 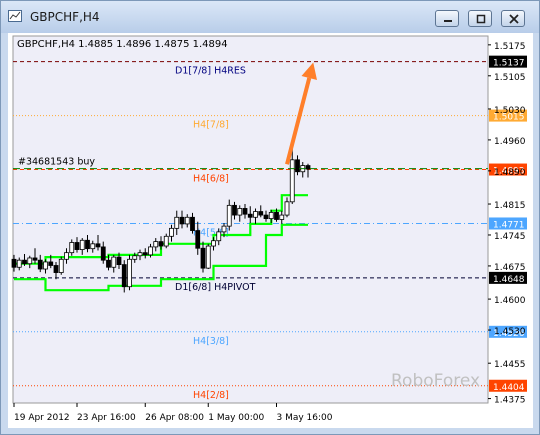 I want to click on price-badge-label: 1.5137, so click(x=509, y=64).